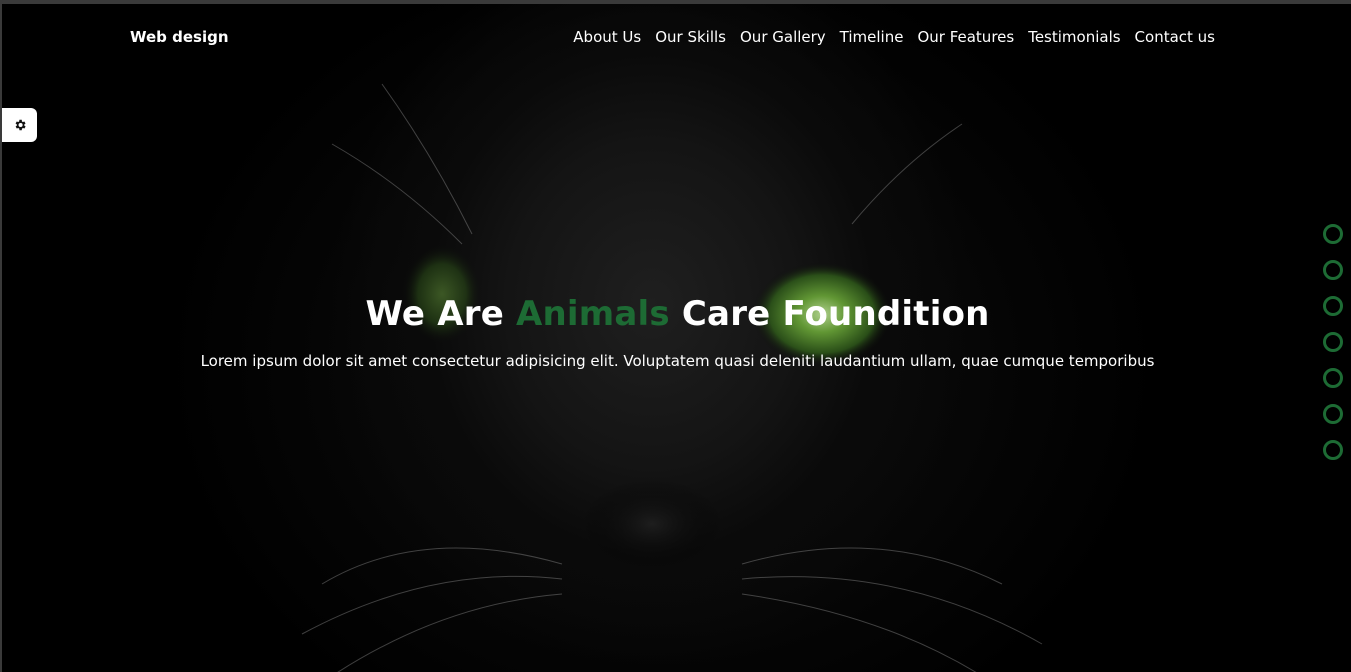 This screenshot has width=1351, height=672. I want to click on nav-link-testimonials: Testimonials, so click(1074, 37).